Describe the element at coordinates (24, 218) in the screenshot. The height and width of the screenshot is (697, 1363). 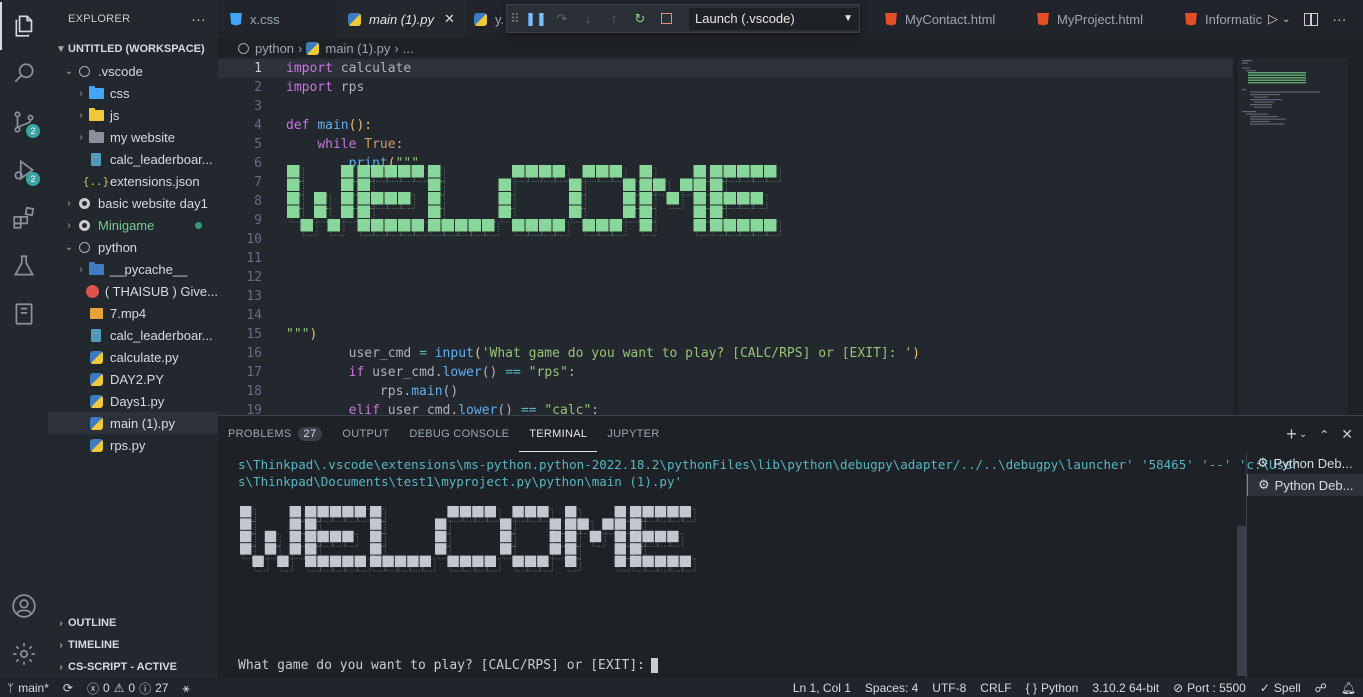
I see `extensions-icon` at that location.